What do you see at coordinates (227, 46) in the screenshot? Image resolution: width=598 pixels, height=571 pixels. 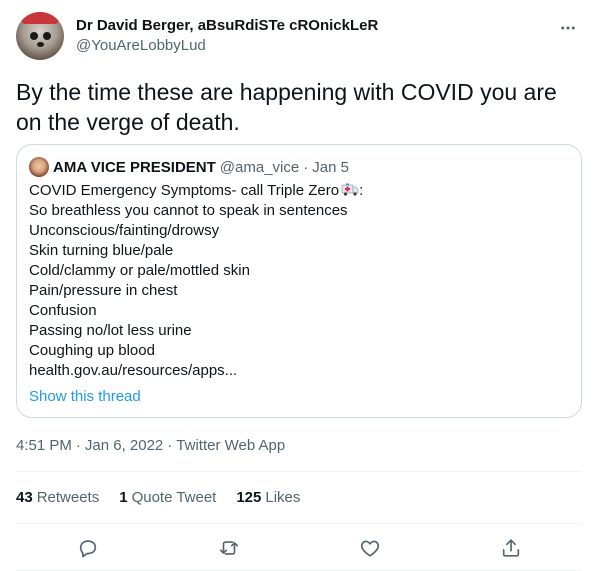 I see `author-handle: @YouAreLobbyLud` at bounding box center [227, 46].